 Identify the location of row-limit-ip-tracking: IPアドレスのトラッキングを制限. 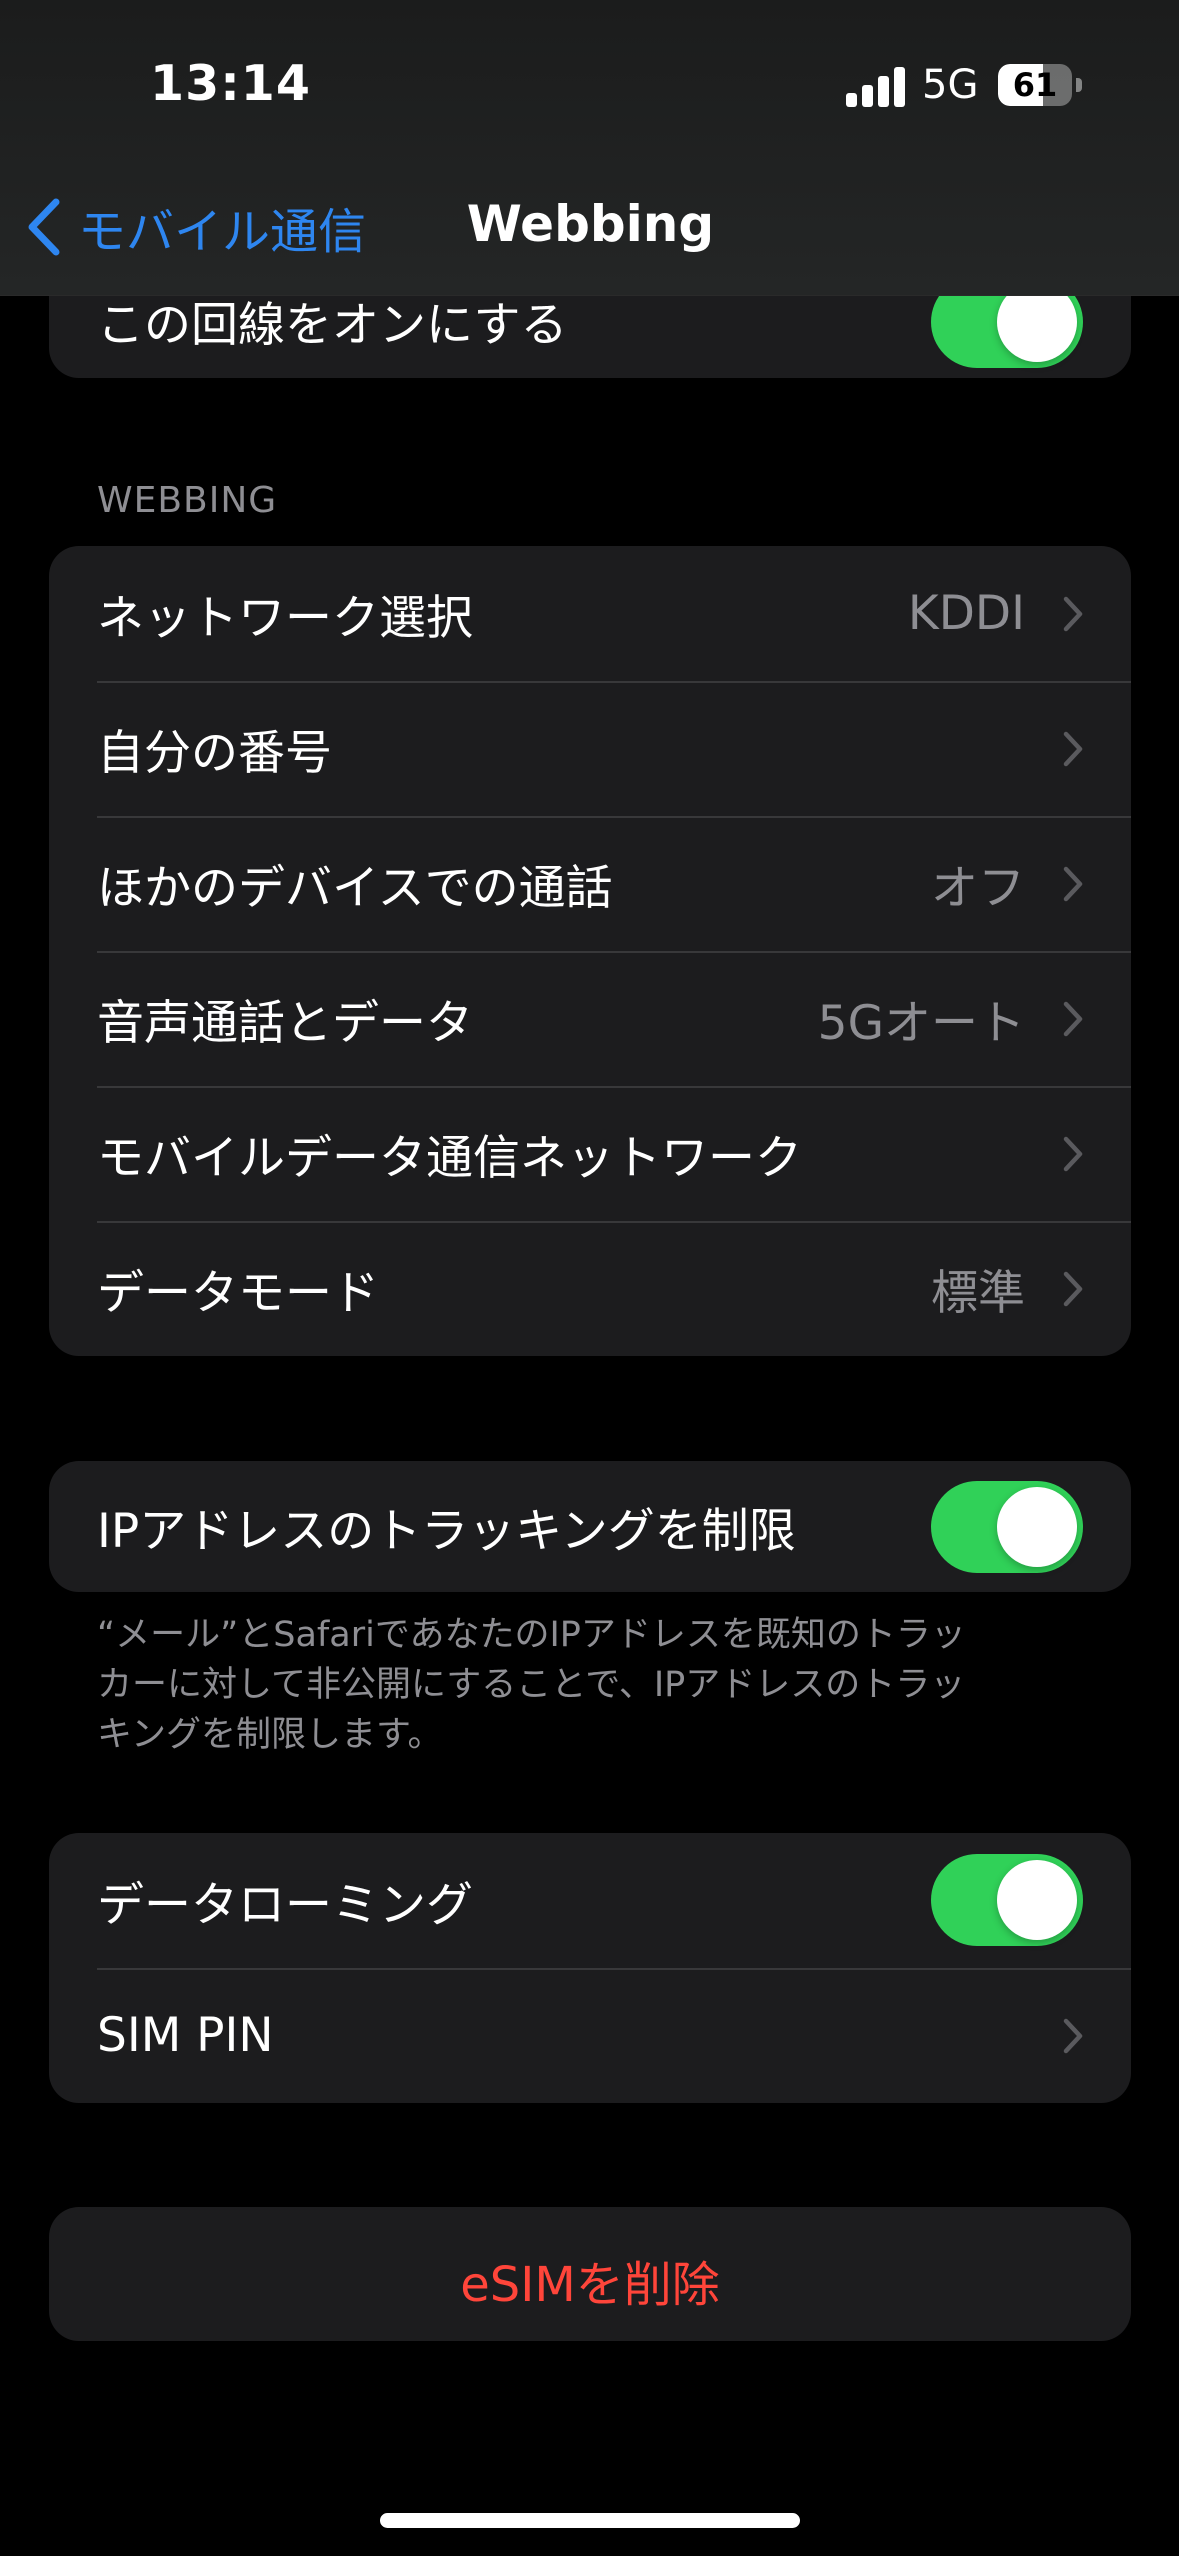
(590, 1526).